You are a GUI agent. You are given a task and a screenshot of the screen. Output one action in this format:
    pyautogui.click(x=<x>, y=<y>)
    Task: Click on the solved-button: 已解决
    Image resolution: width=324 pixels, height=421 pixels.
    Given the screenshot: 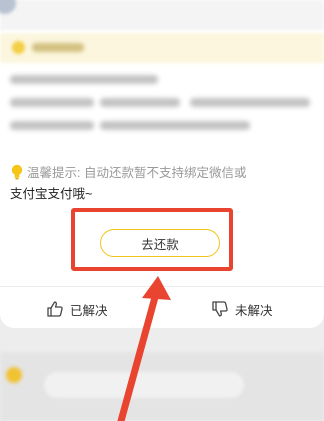 What is the action you would take?
    pyautogui.click(x=77, y=309)
    